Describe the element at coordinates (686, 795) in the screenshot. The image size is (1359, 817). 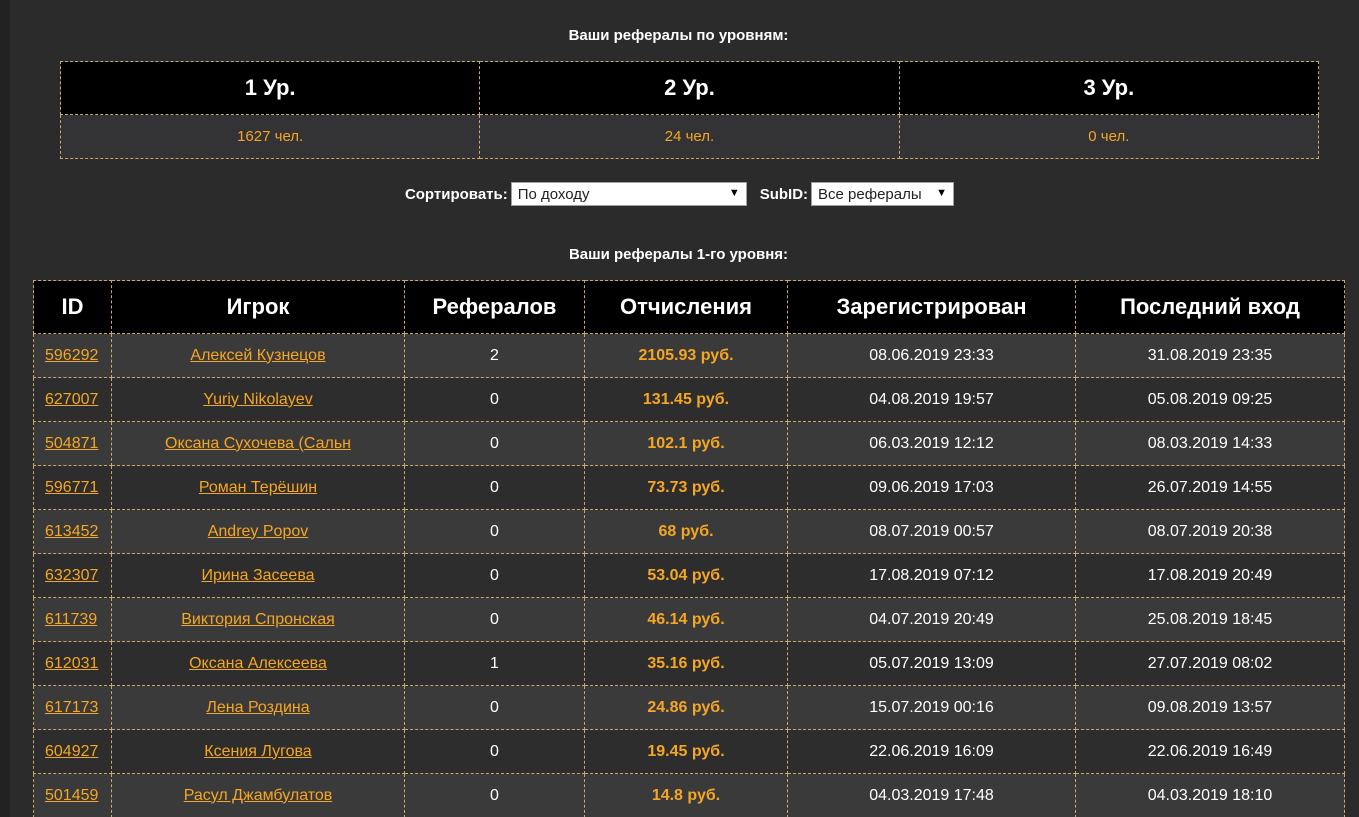
I see `earnings-cell: 14.8 руб.` at that location.